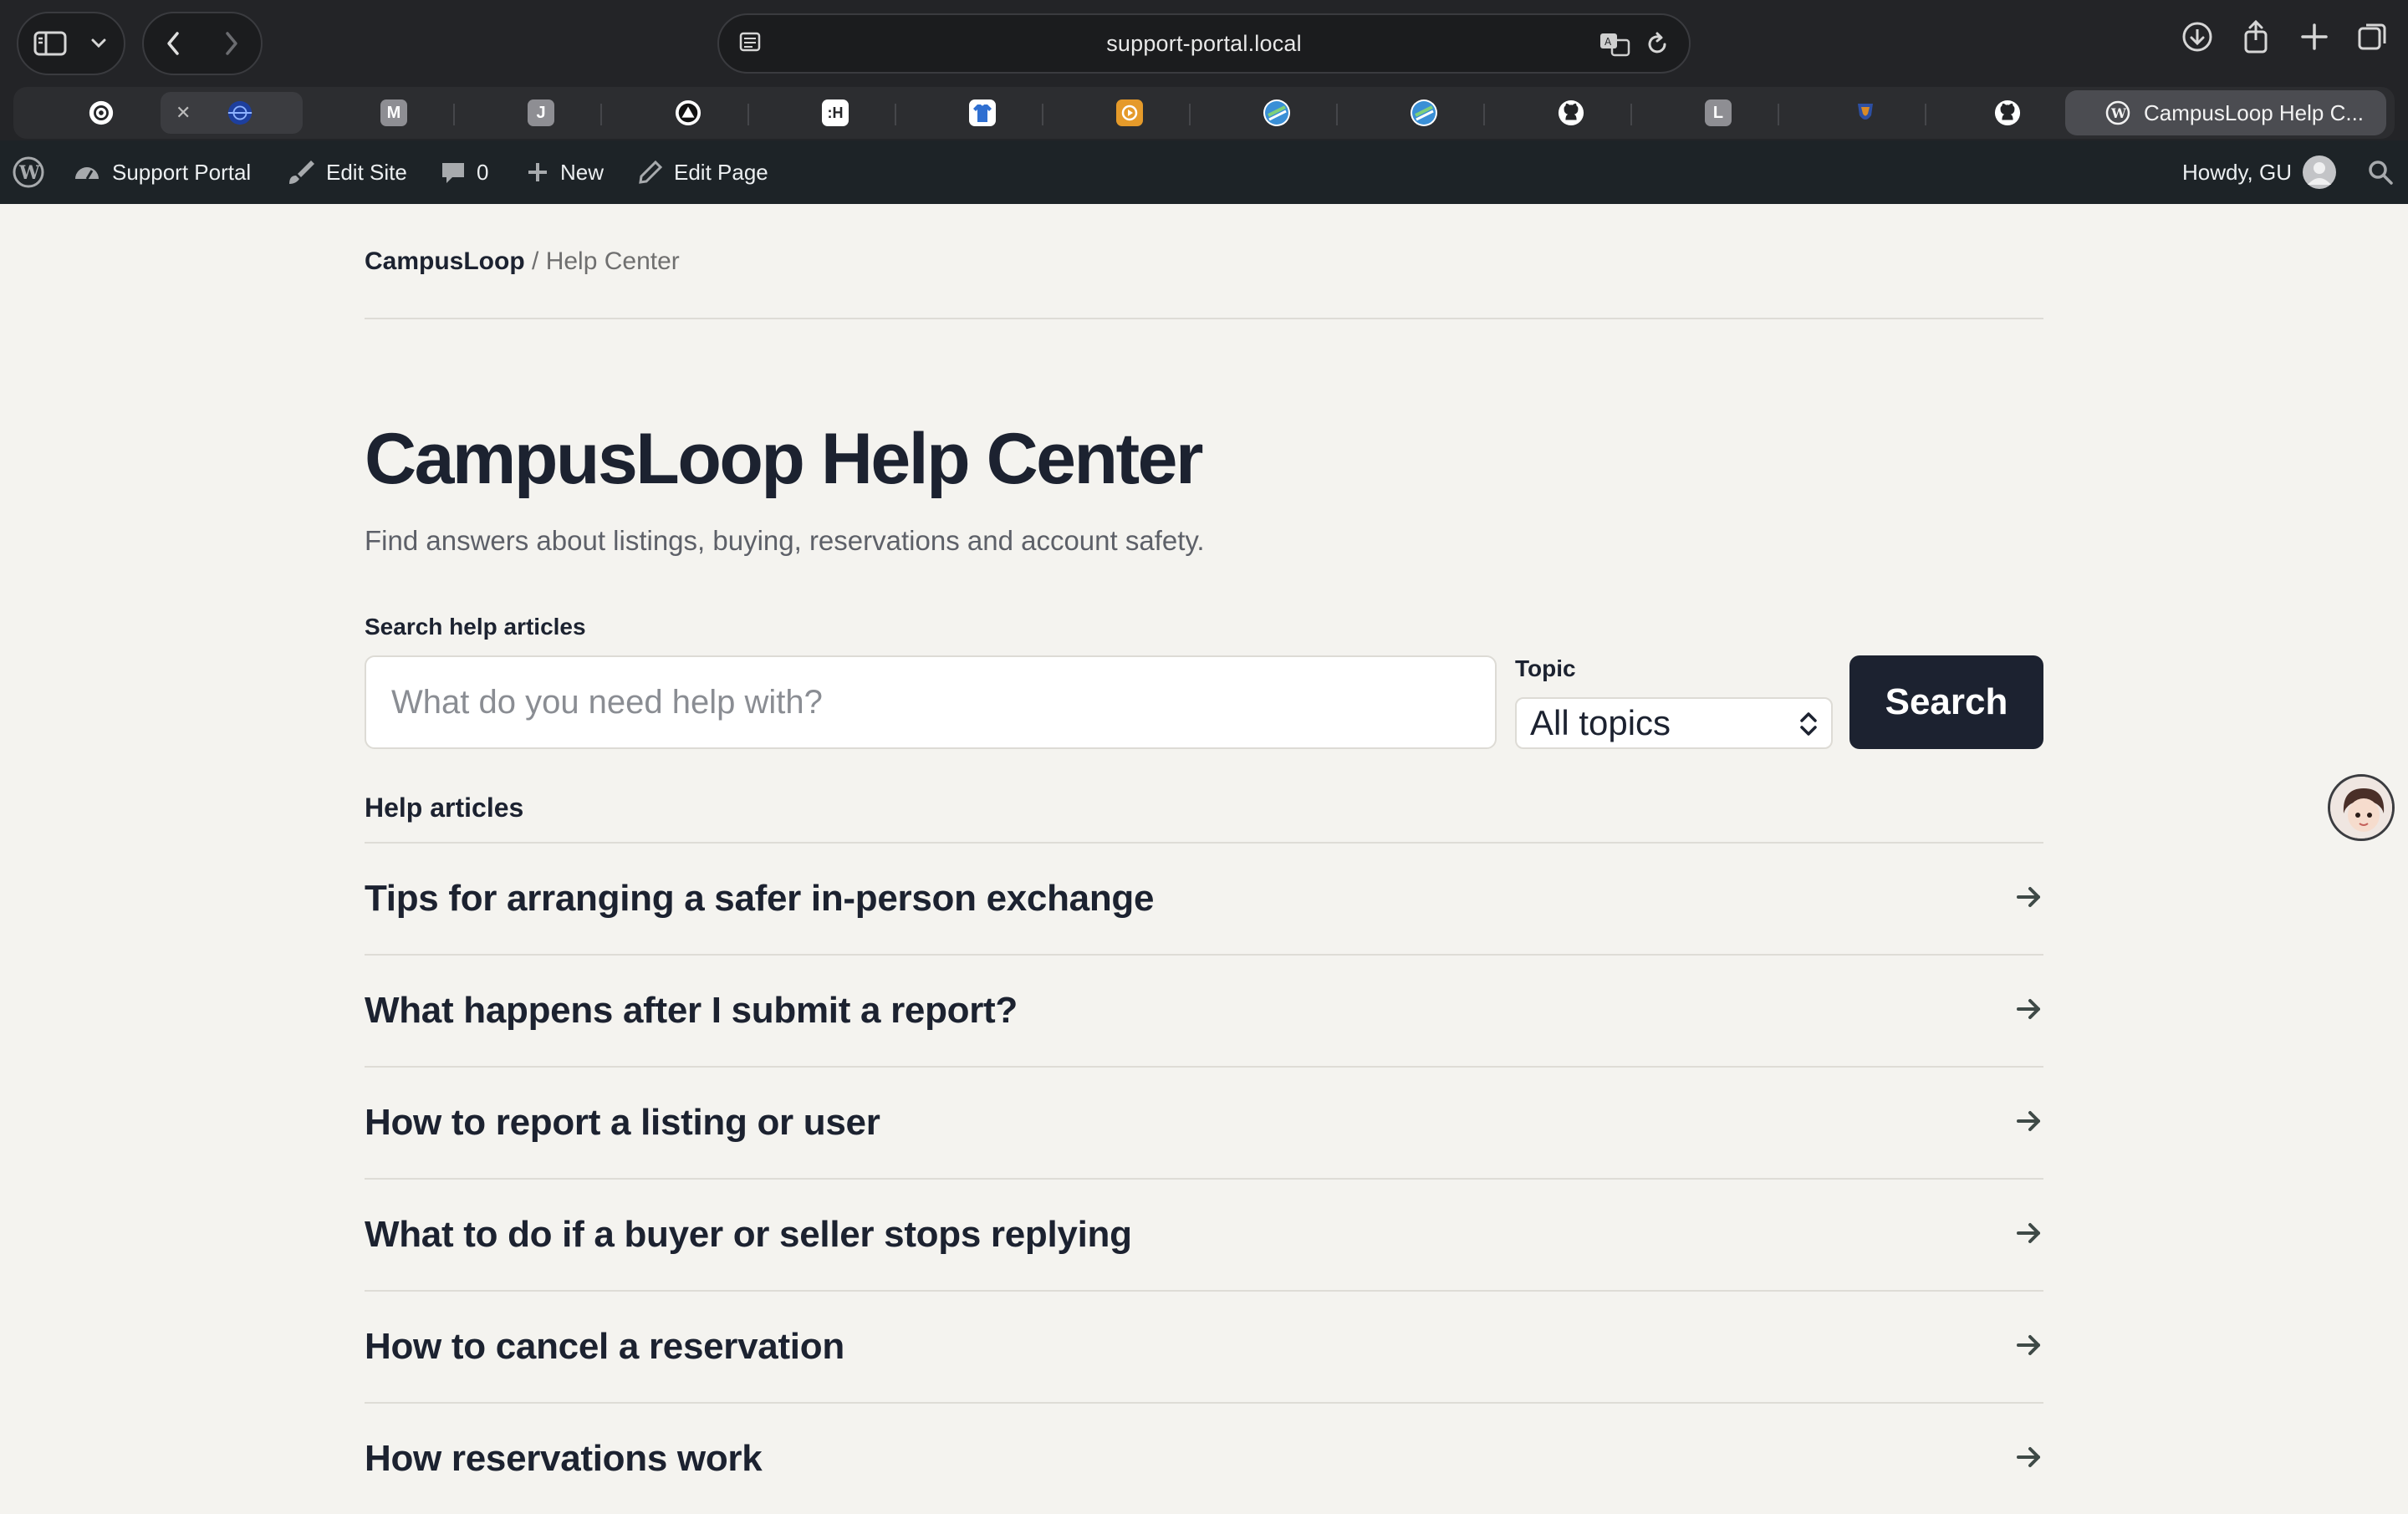 The height and width of the screenshot is (1514, 2408). Describe the element at coordinates (691, 1010) in the screenshot. I see `article-title: What happens after I submit a report?` at that location.